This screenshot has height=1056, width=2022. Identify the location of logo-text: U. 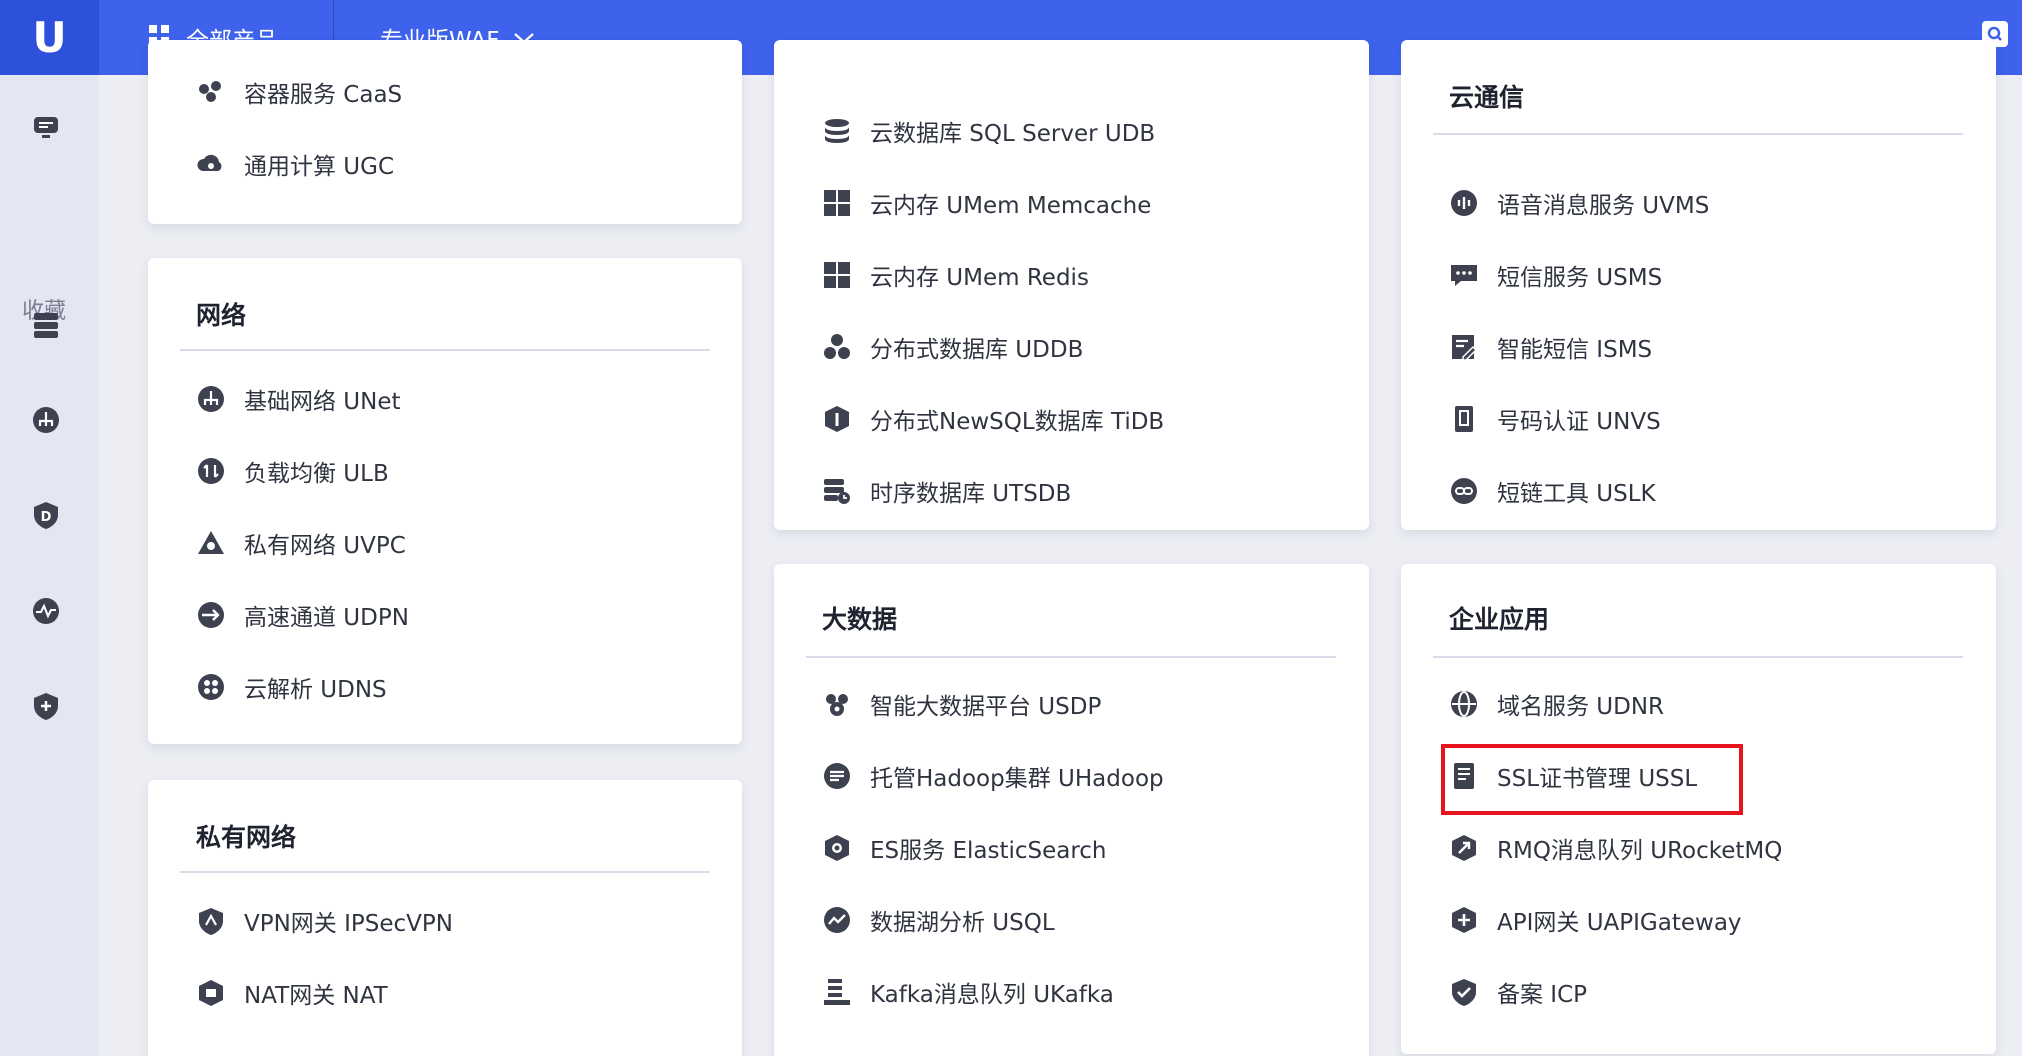
(49, 37).